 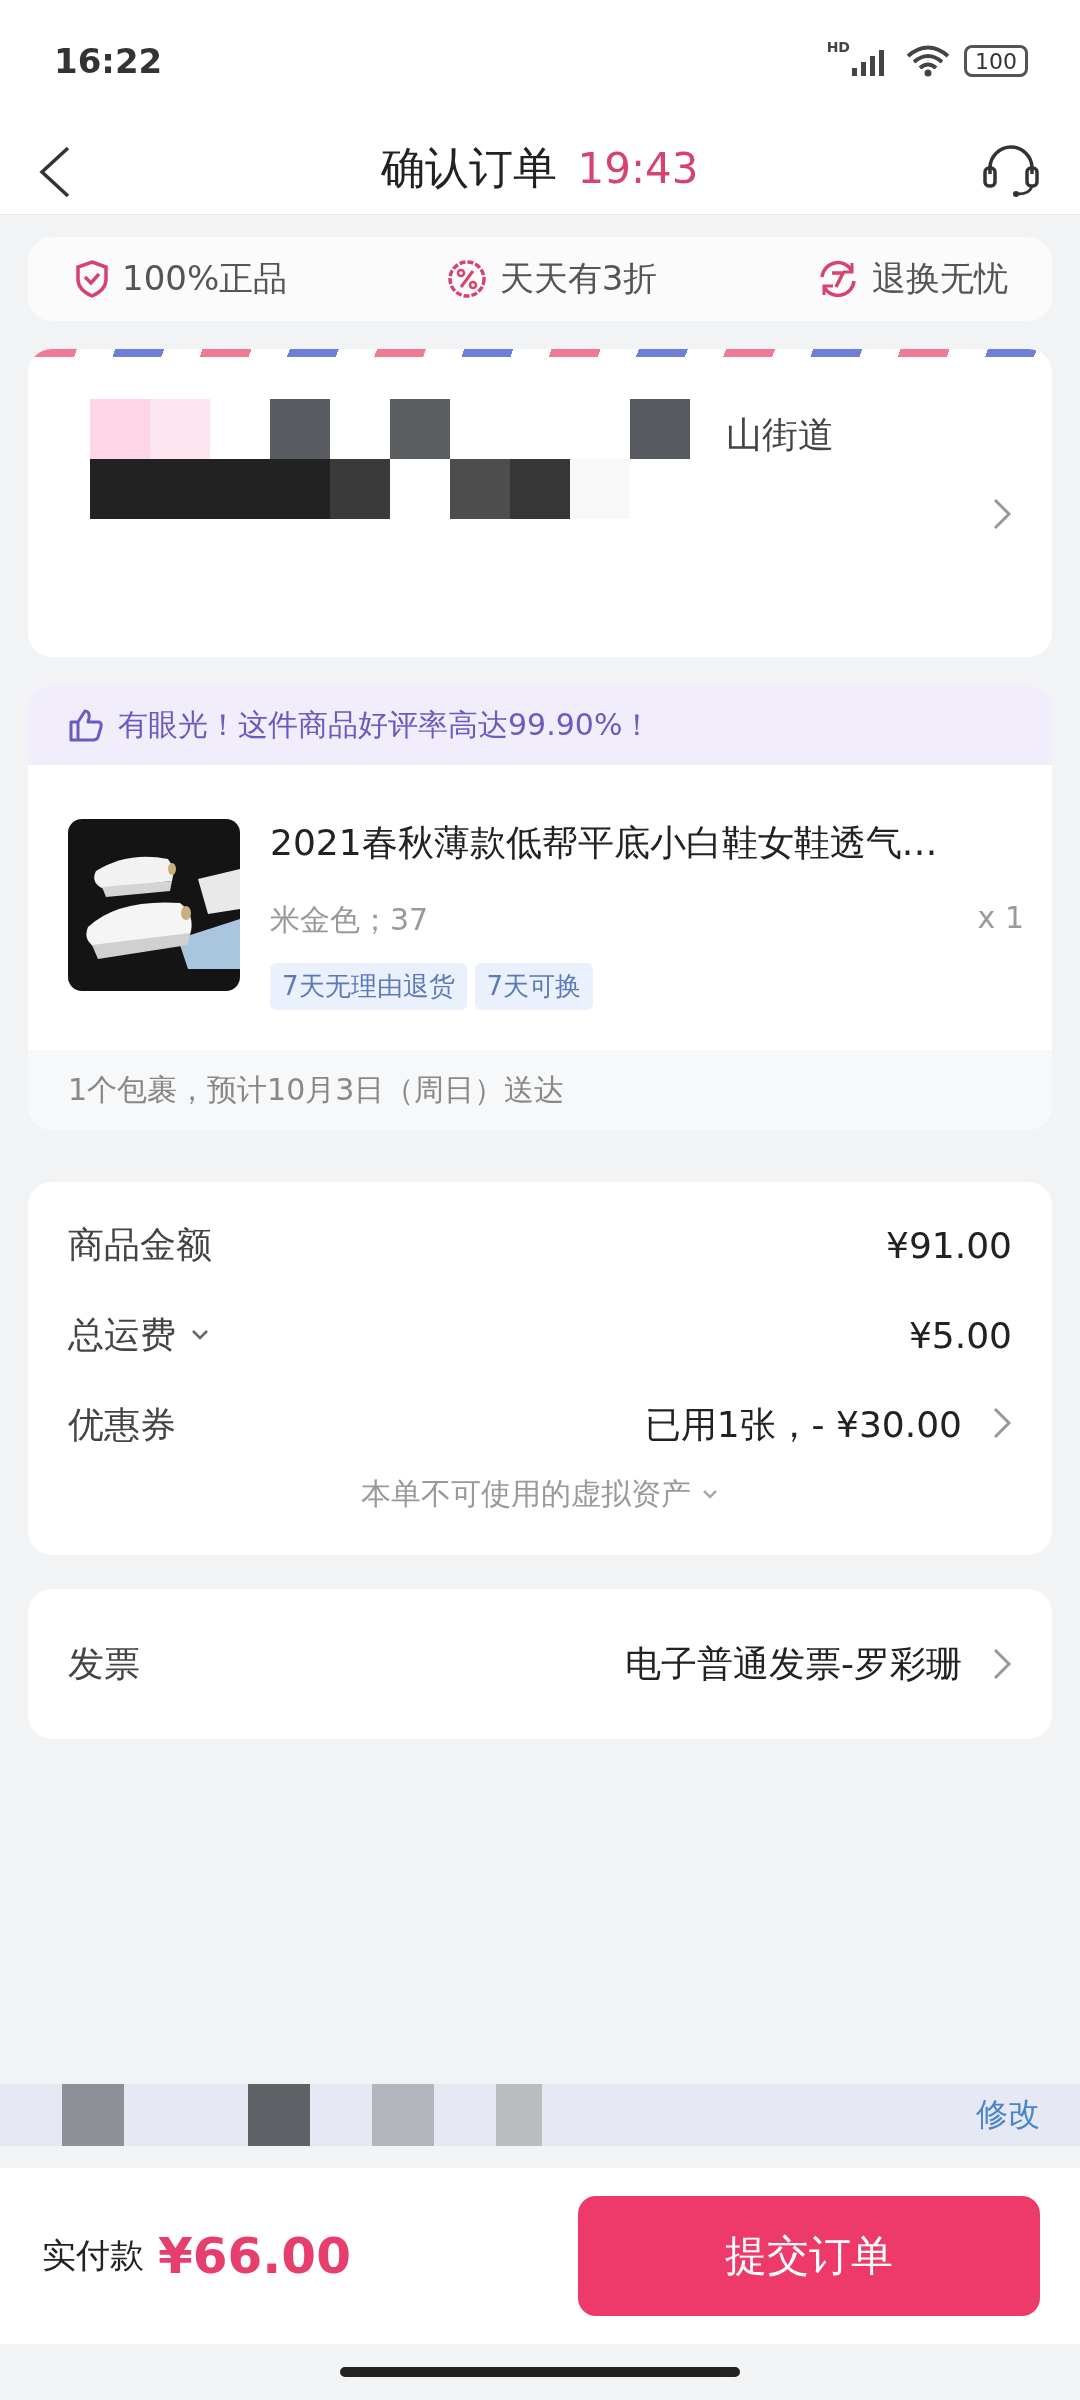 What do you see at coordinates (93, 2255) in the screenshot?
I see `total-label: 实付款` at bounding box center [93, 2255].